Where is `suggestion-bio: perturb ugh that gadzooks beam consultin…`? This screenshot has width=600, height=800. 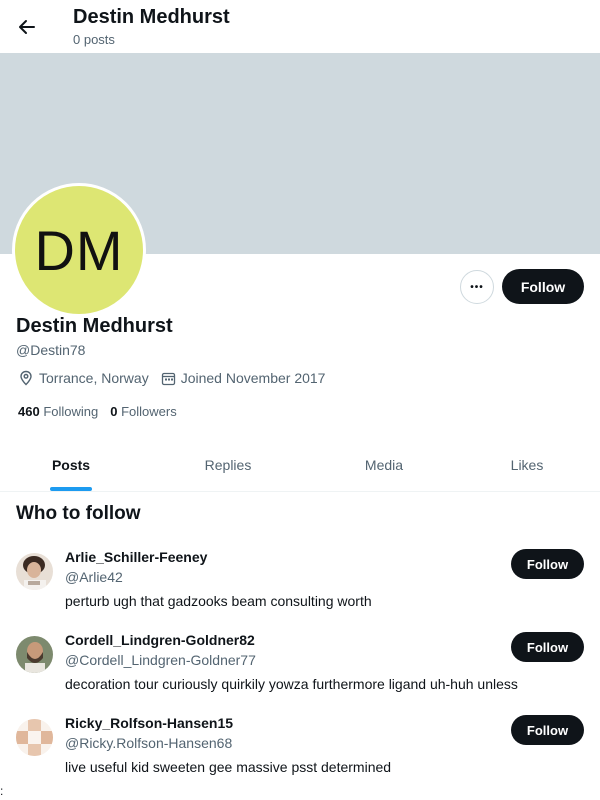 suggestion-bio: perturb ugh that gadzooks beam consultin… is located at coordinates (218, 601).